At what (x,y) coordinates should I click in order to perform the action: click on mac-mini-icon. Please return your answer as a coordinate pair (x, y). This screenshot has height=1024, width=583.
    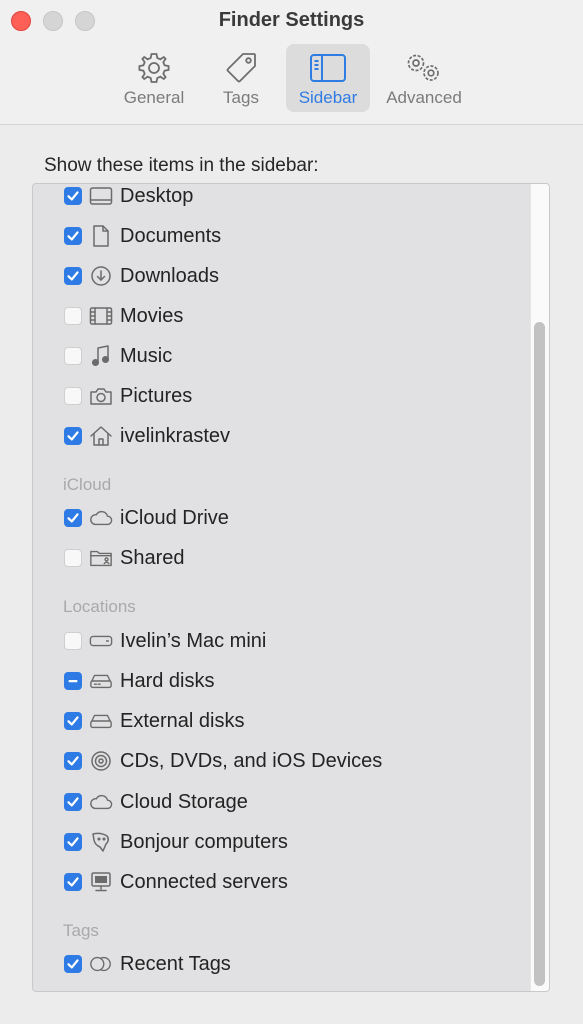
    Looking at the image, I should click on (101, 641).